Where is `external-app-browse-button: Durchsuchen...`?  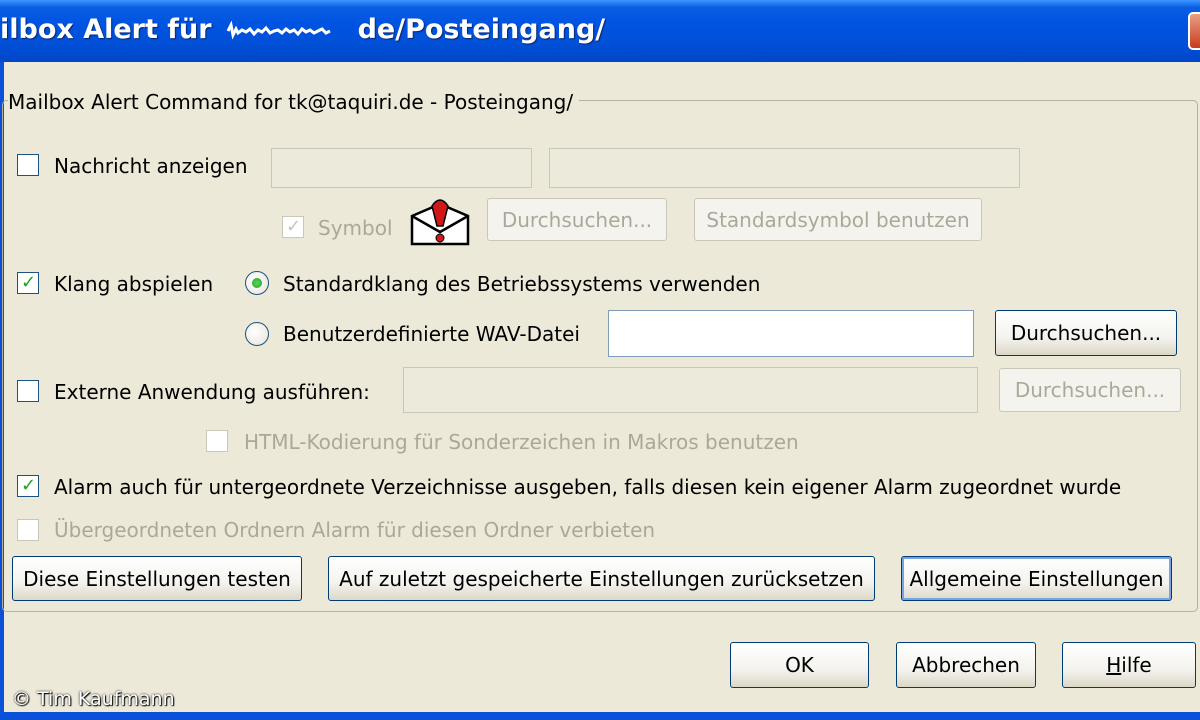 external-app-browse-button: Durchsuchen... is located at coordinates (1090, 390).